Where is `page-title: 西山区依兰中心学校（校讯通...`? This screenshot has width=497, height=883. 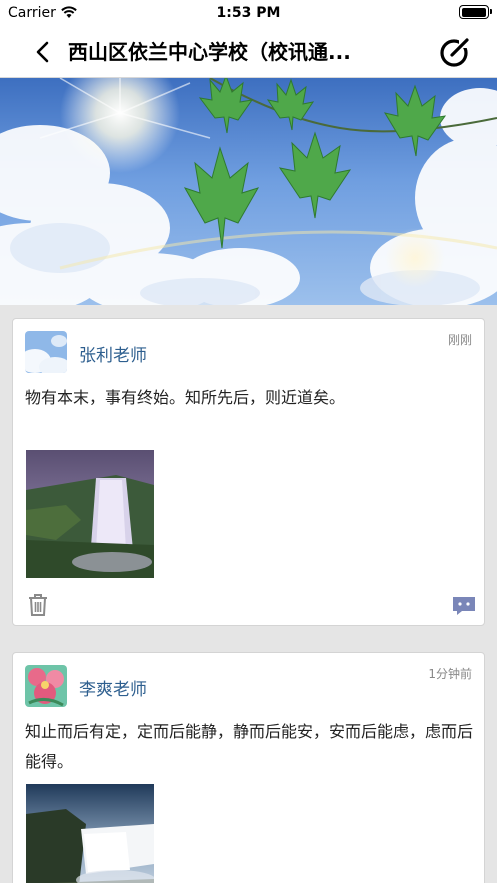
page-title: 西山区依兰中心学校（校讯通... is located at coordinates (209, 52).